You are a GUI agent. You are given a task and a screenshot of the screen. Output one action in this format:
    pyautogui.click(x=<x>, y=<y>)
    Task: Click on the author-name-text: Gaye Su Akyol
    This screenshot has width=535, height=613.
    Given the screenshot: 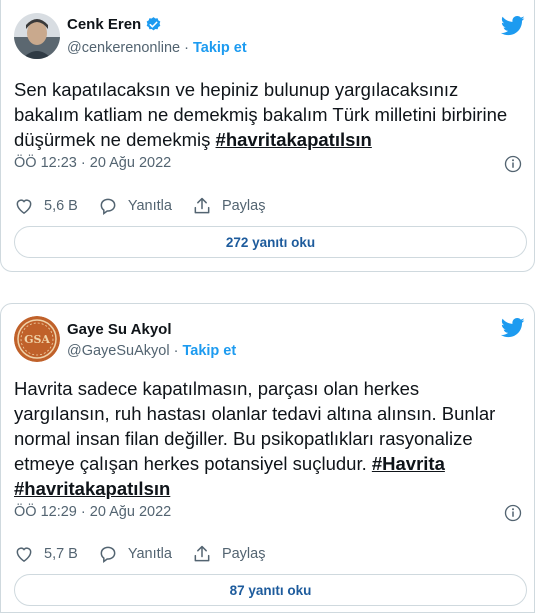 What is the action you would take?
    pyautogui.click(x=119, y=329)
    